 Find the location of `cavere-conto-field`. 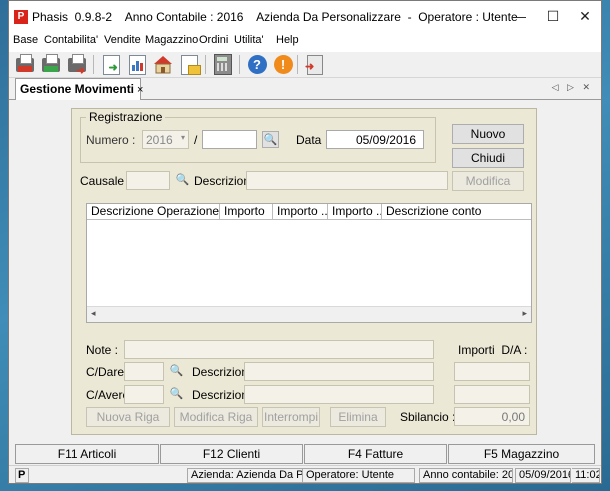

cavere-conto-field is located at coordinates (144, 394).